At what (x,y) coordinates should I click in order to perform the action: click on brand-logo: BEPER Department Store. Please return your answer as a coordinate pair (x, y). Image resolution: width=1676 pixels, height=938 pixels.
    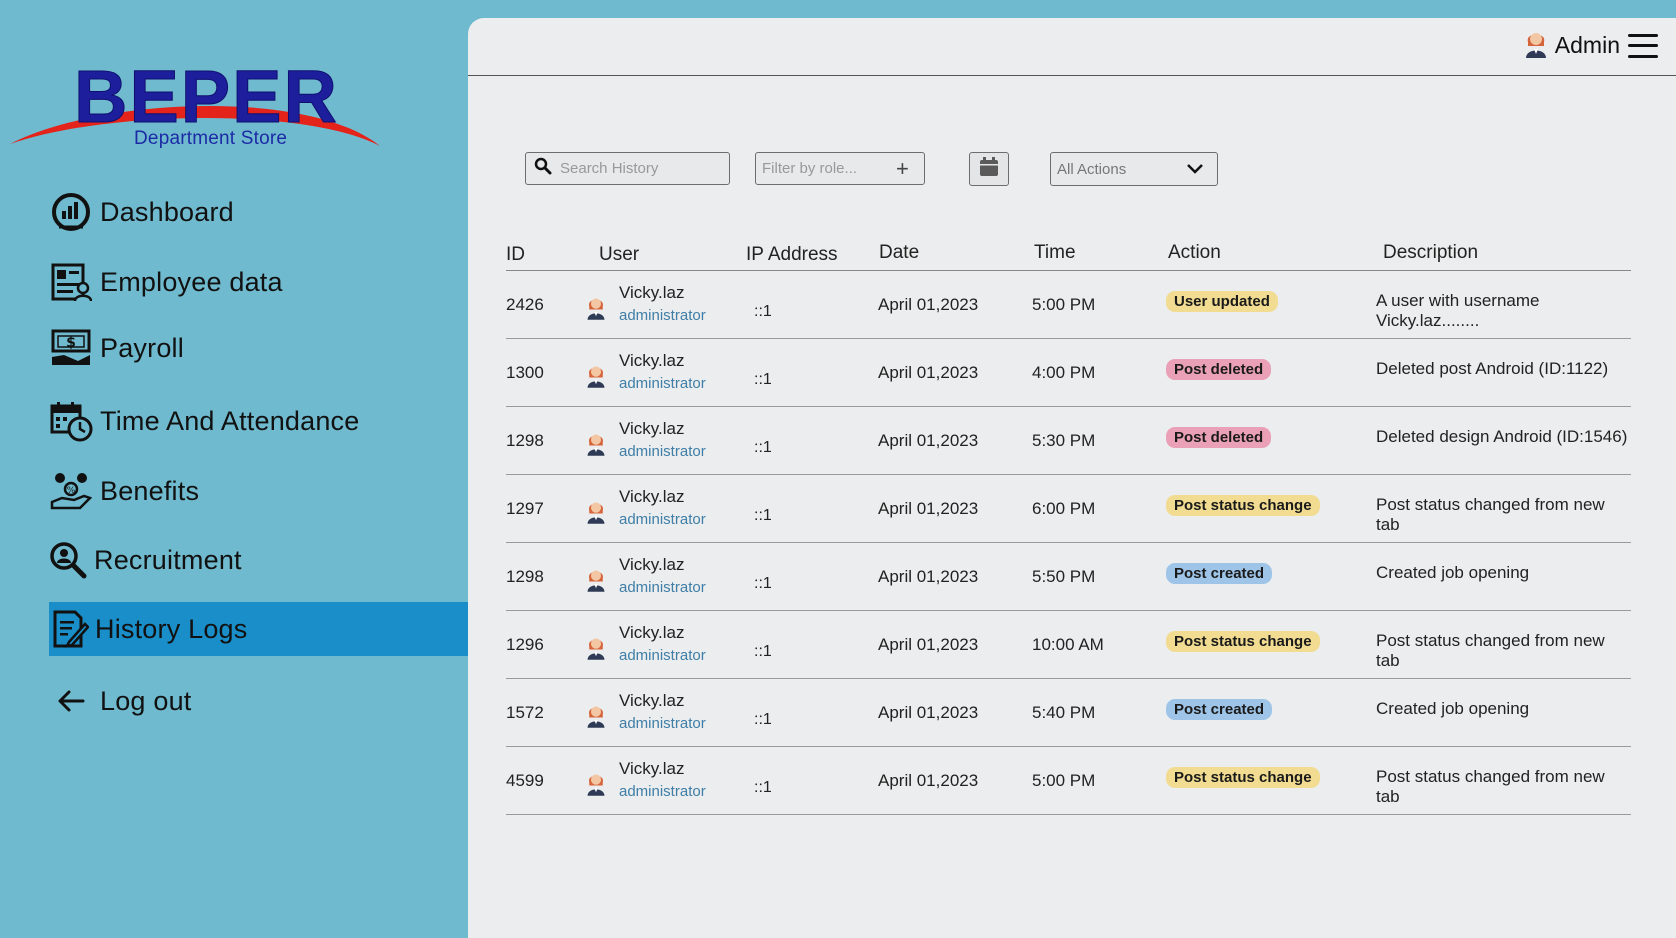
    Looking at the image, I should click on (208, 107).